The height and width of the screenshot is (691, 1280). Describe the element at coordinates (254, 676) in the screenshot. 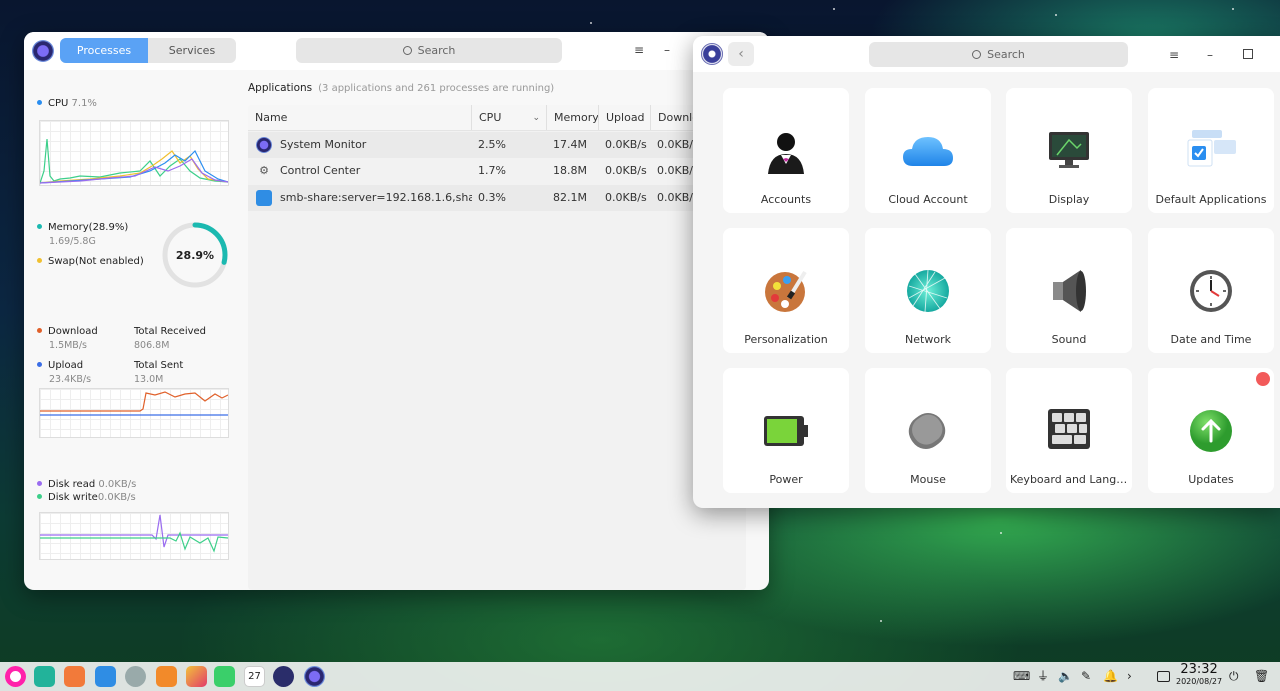

I see `calendar-icon: 27` at that location.